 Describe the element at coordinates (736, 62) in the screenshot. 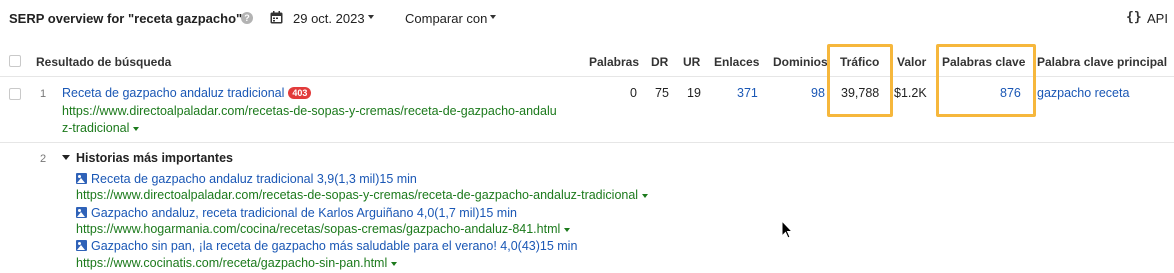

I see `column-header-links: Enlaces` at that location.